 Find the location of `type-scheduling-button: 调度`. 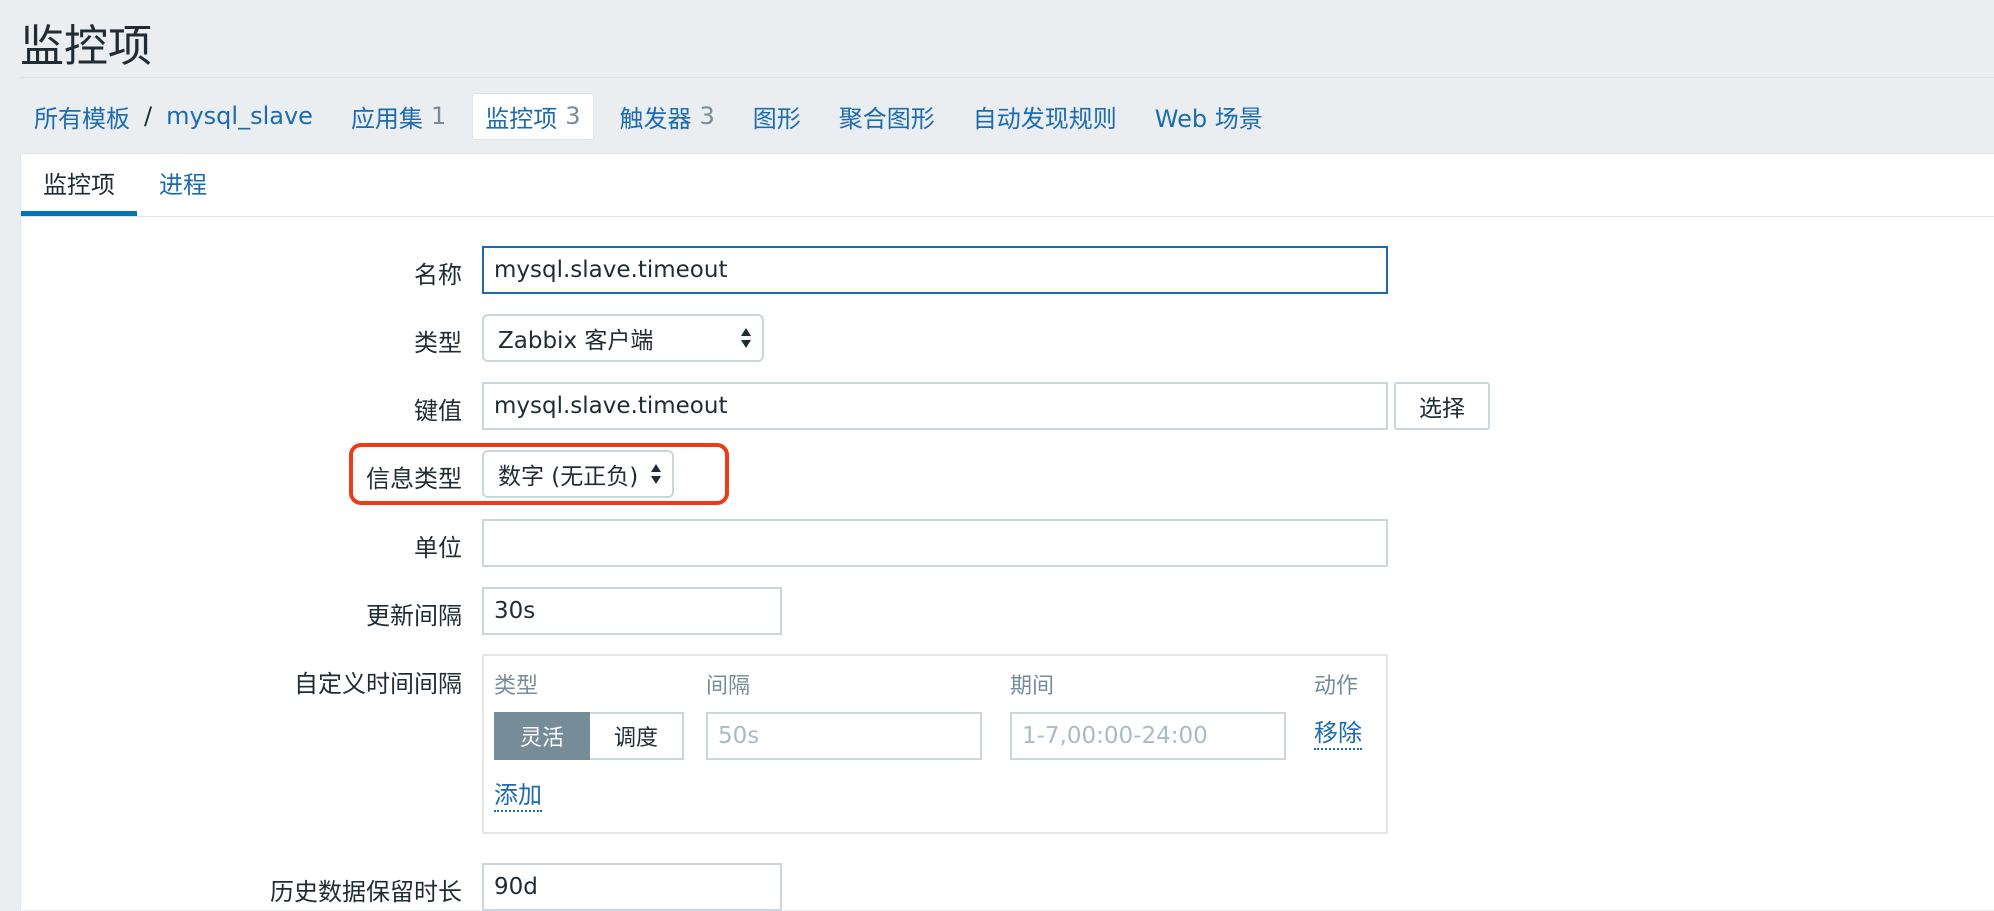

type-scheduling-button: 调度 is located at coordinates (637, 736).